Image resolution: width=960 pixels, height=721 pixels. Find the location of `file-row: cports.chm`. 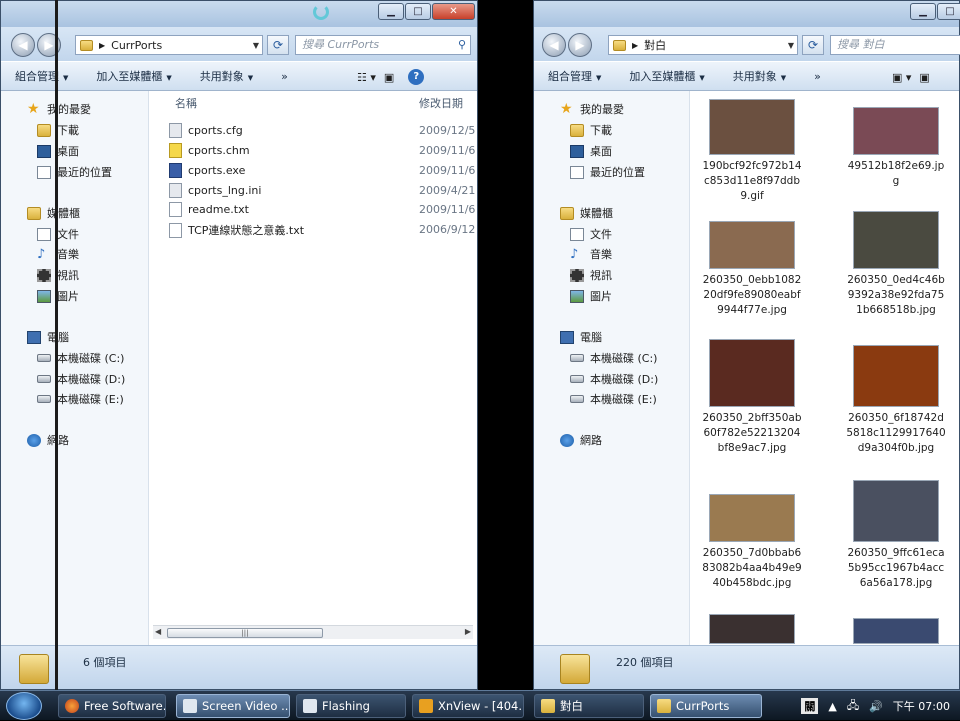

file-row: cports.chm is located at coordinates (209, 150).